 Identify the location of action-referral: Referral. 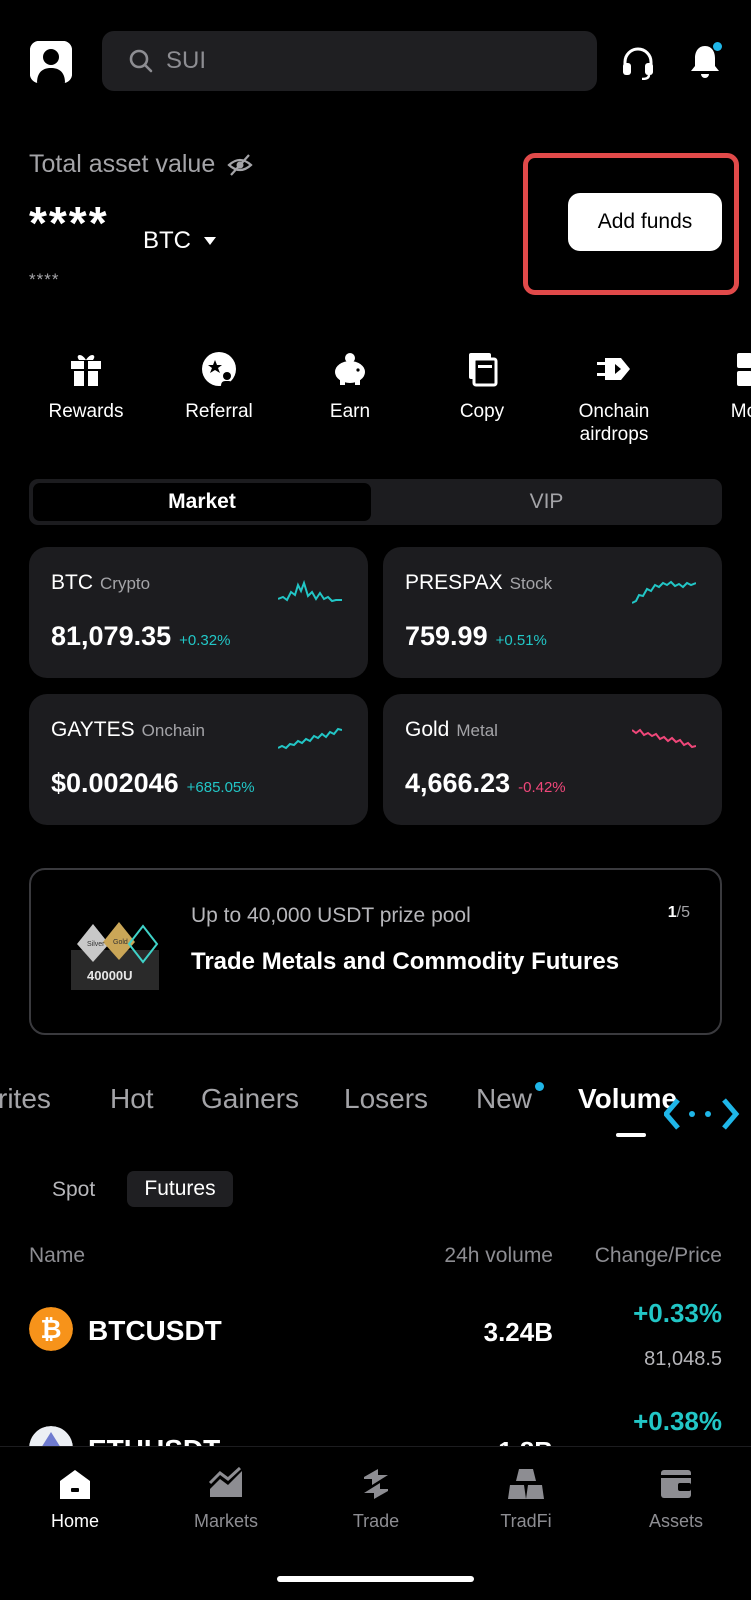
(219, 386).